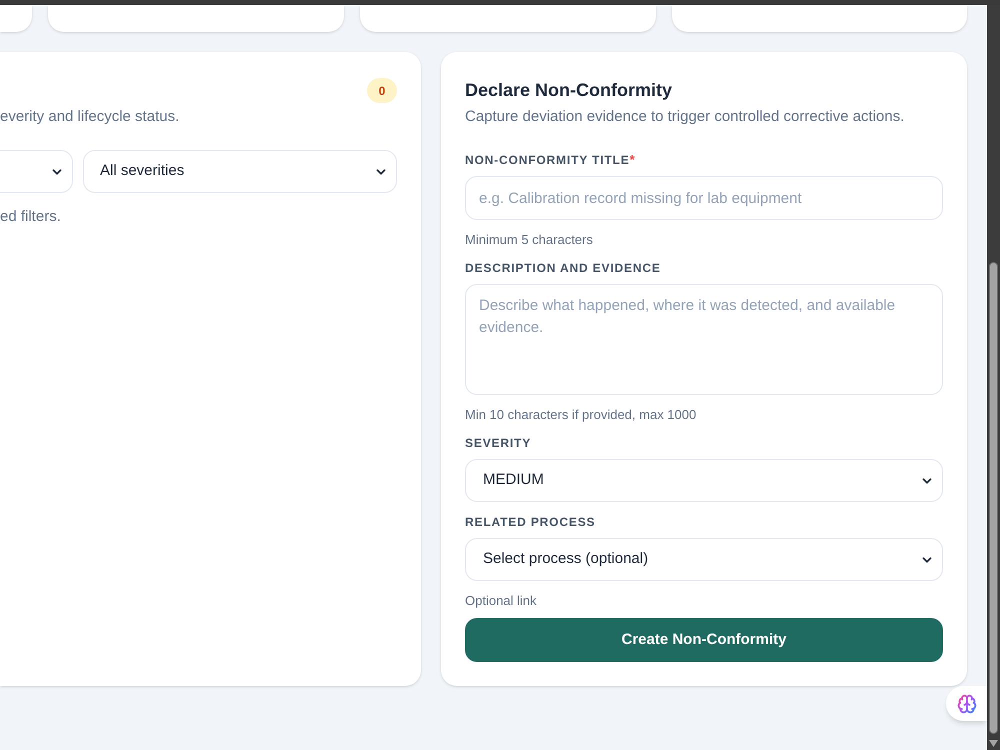 This screenshot has width=1000, height=750. Describe the element at coordinates (547, 160) in the screenshot. I see `field-label: NON-CONFORMITY TITLE` at that location.